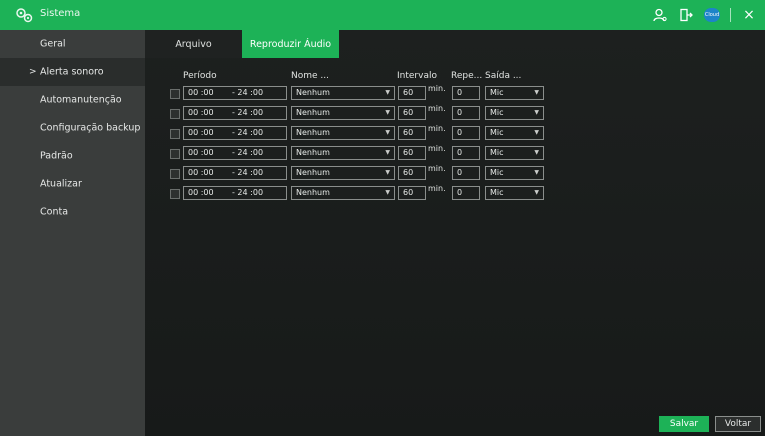  What do you see at coordinates (72, 212) in the screenshot?
I see `sidebar-item-conta: Conta` at bounding box center [72, 212].